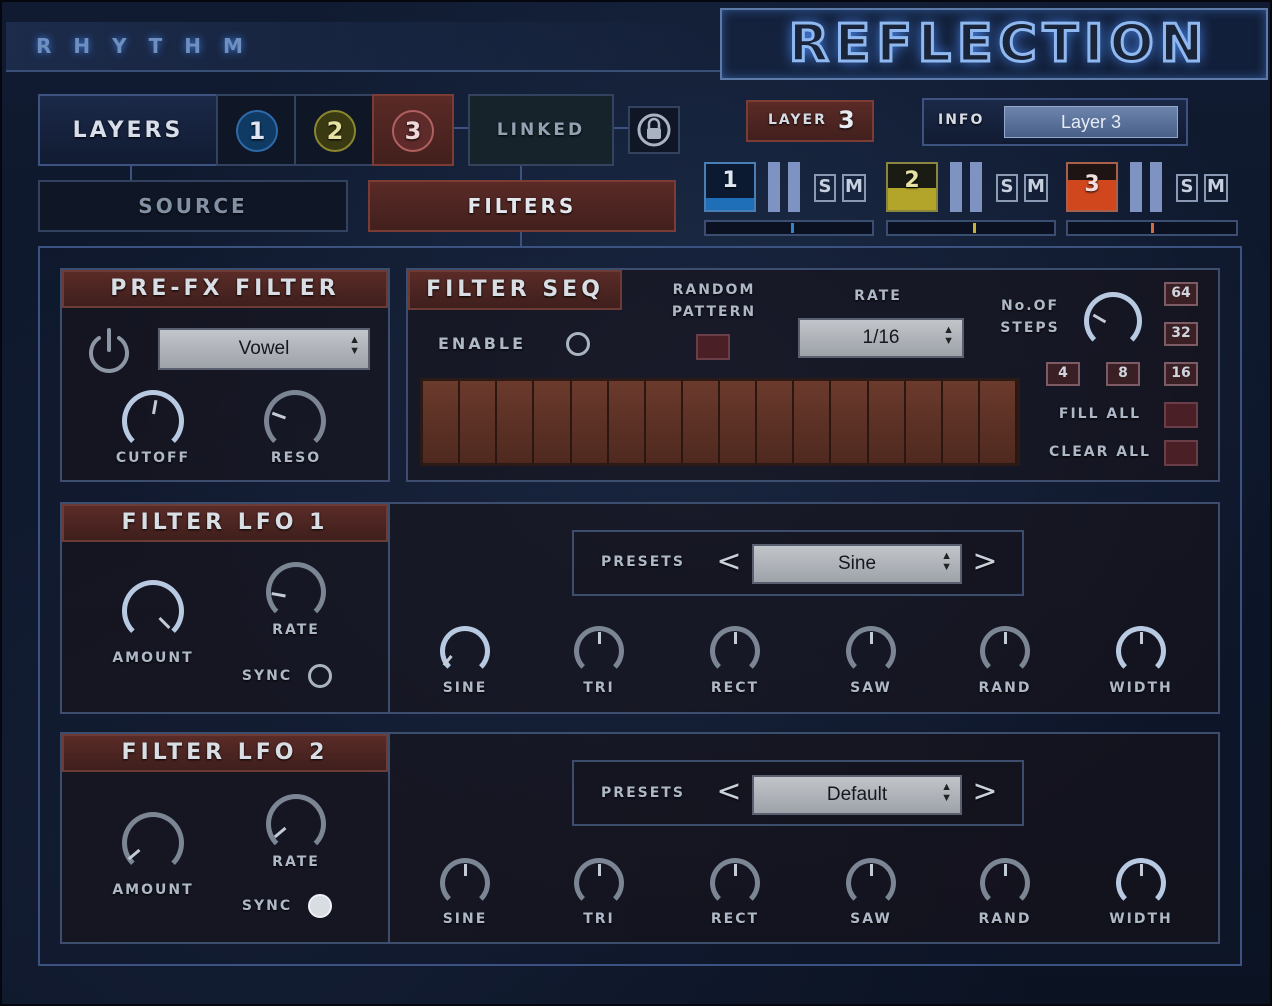  I want to click on lfo1-saw-label: SAW, so click(871, 688).